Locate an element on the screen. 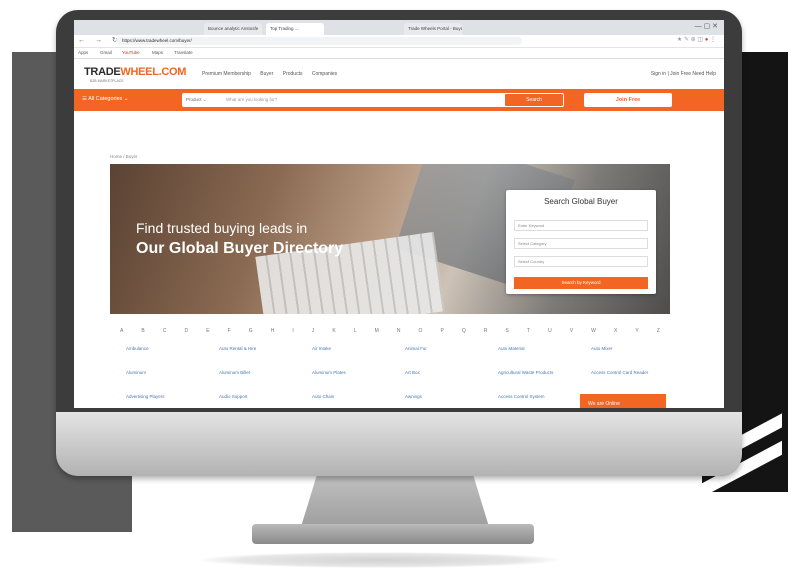 This screenshot has height=578, width=792. browser-tab: Bounce analytic Anstosfe is located at coordinates (233, 29).